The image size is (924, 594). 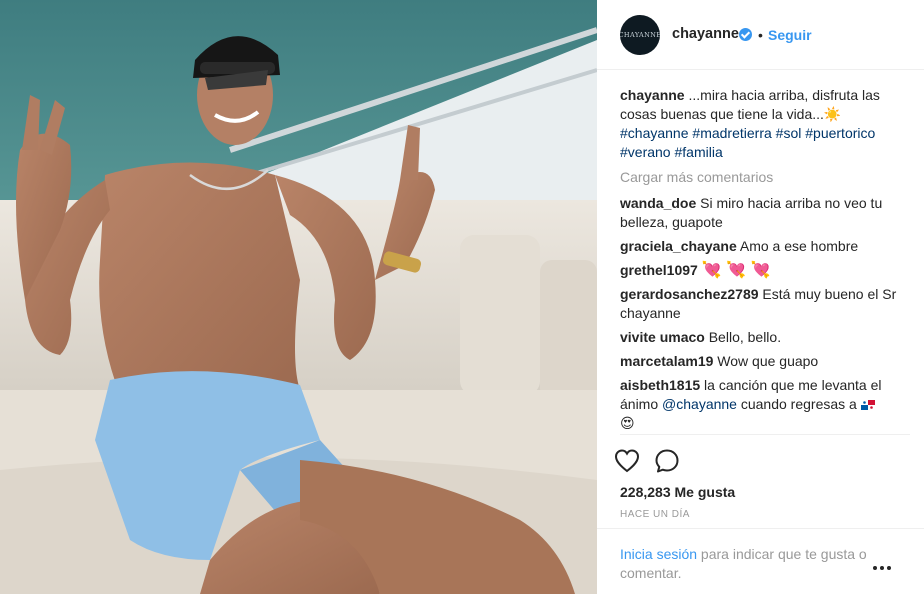 I want to click on comment-item: graciela_chayane Amo a ese hombre, so click(x=765, y=246).